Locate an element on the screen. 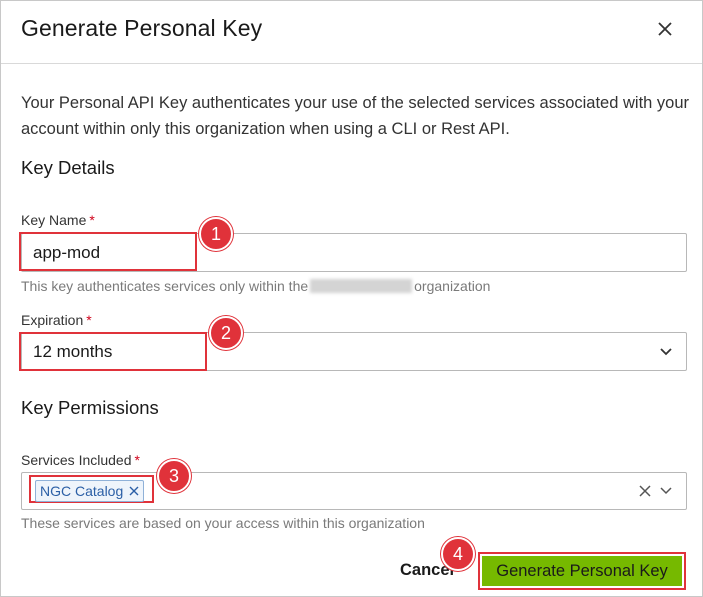 The image size is (703, 597). dialog-title: Generate Personal Key is located at coordinates (142, 28).